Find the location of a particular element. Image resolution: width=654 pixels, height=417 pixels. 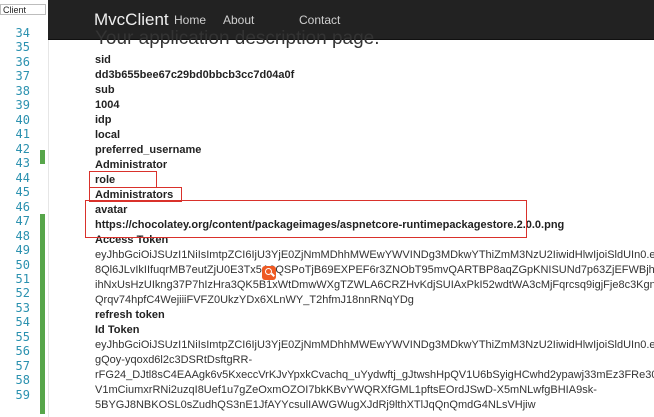

line-number: 59 is located at coordinates (22, 394).